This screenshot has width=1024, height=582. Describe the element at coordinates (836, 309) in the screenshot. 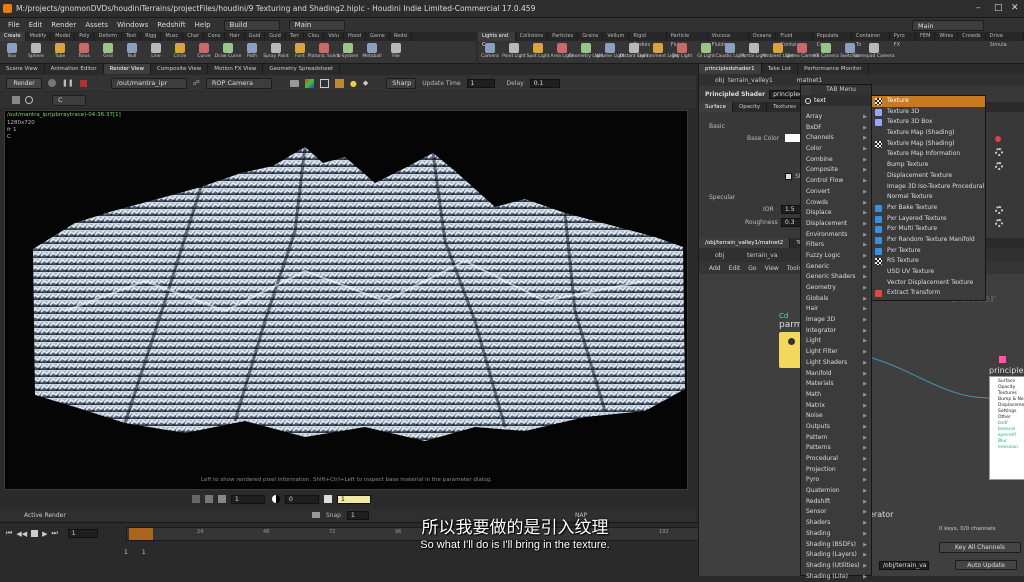

I see `tab-menu-category-hair: Hair ▶` at that location.